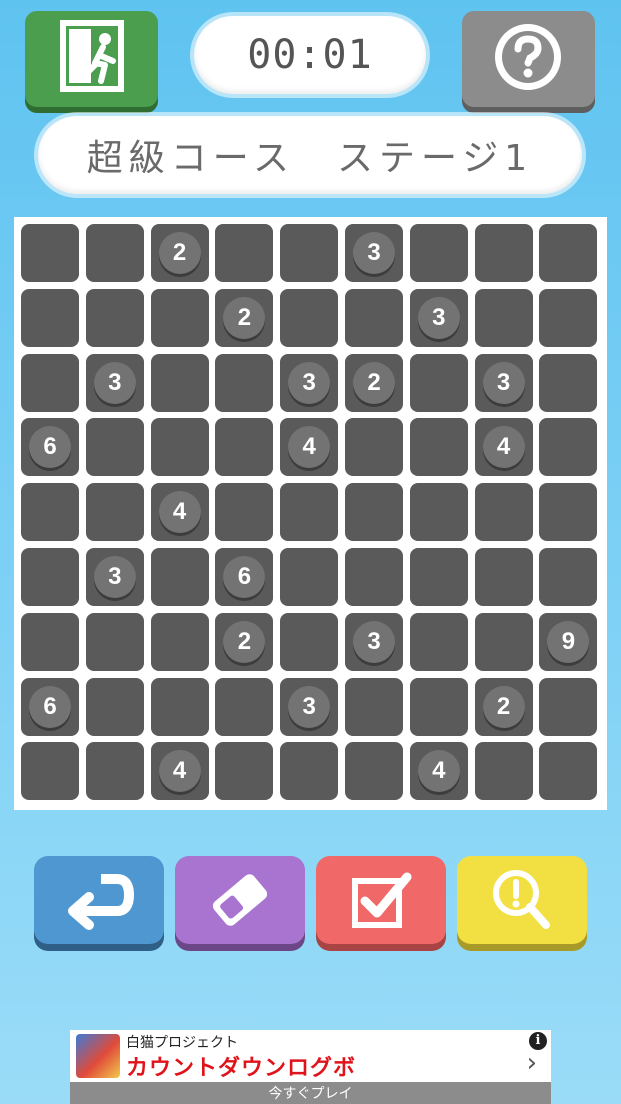 The height and width of the screenshot is (1104, 621). I want to click on check-button, so click(381, 900).